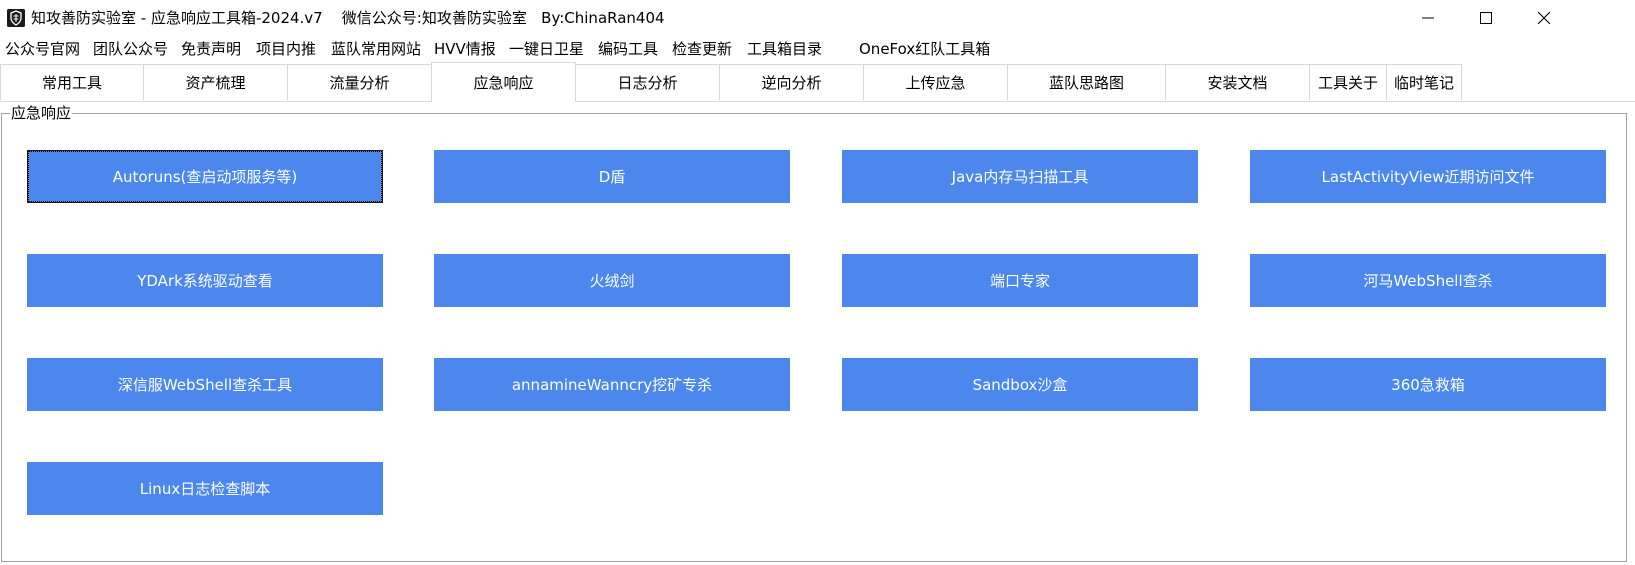 This screenshot has height=565, width=1635. Describe the element at coordinates (205, 176) in the screenshot. I see `autoruns-button: Autoruns(查启动项服务等)` at that location.